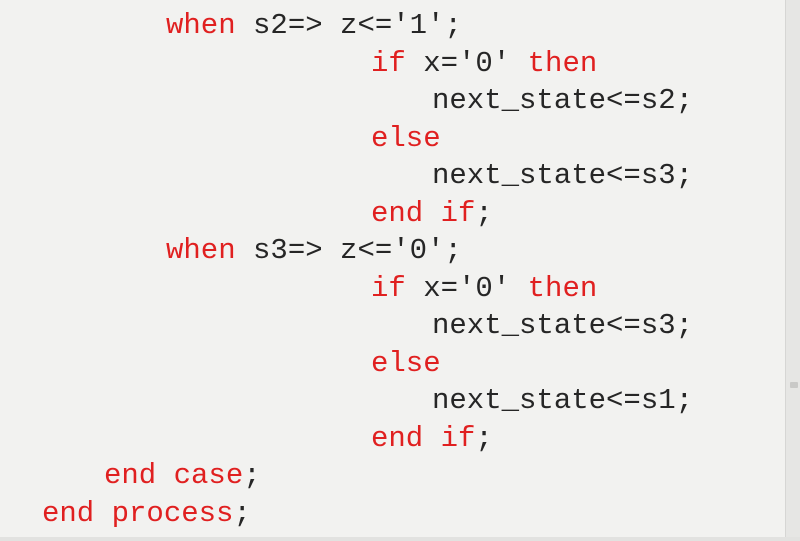  I want to click on code-line: when s2=> z<='1';, so click(314, 26).